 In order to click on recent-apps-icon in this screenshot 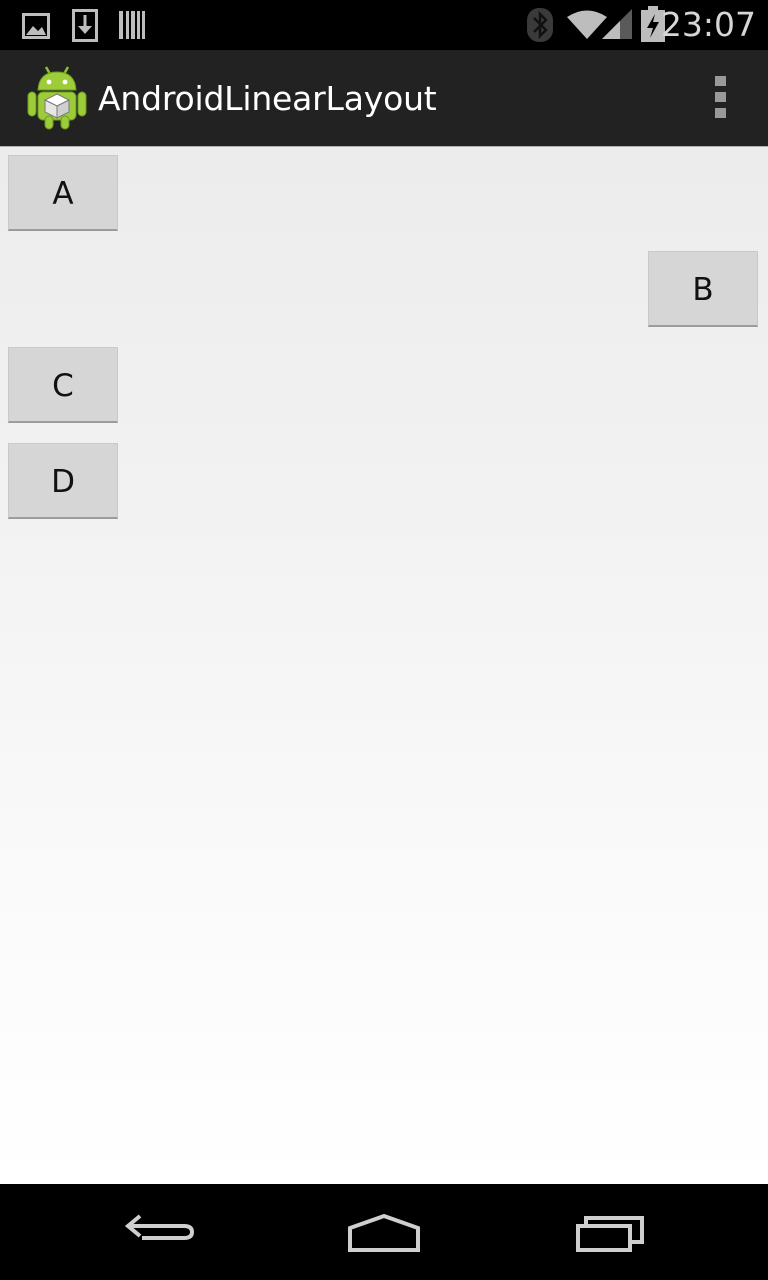, I will do `click(610, 1232)`.